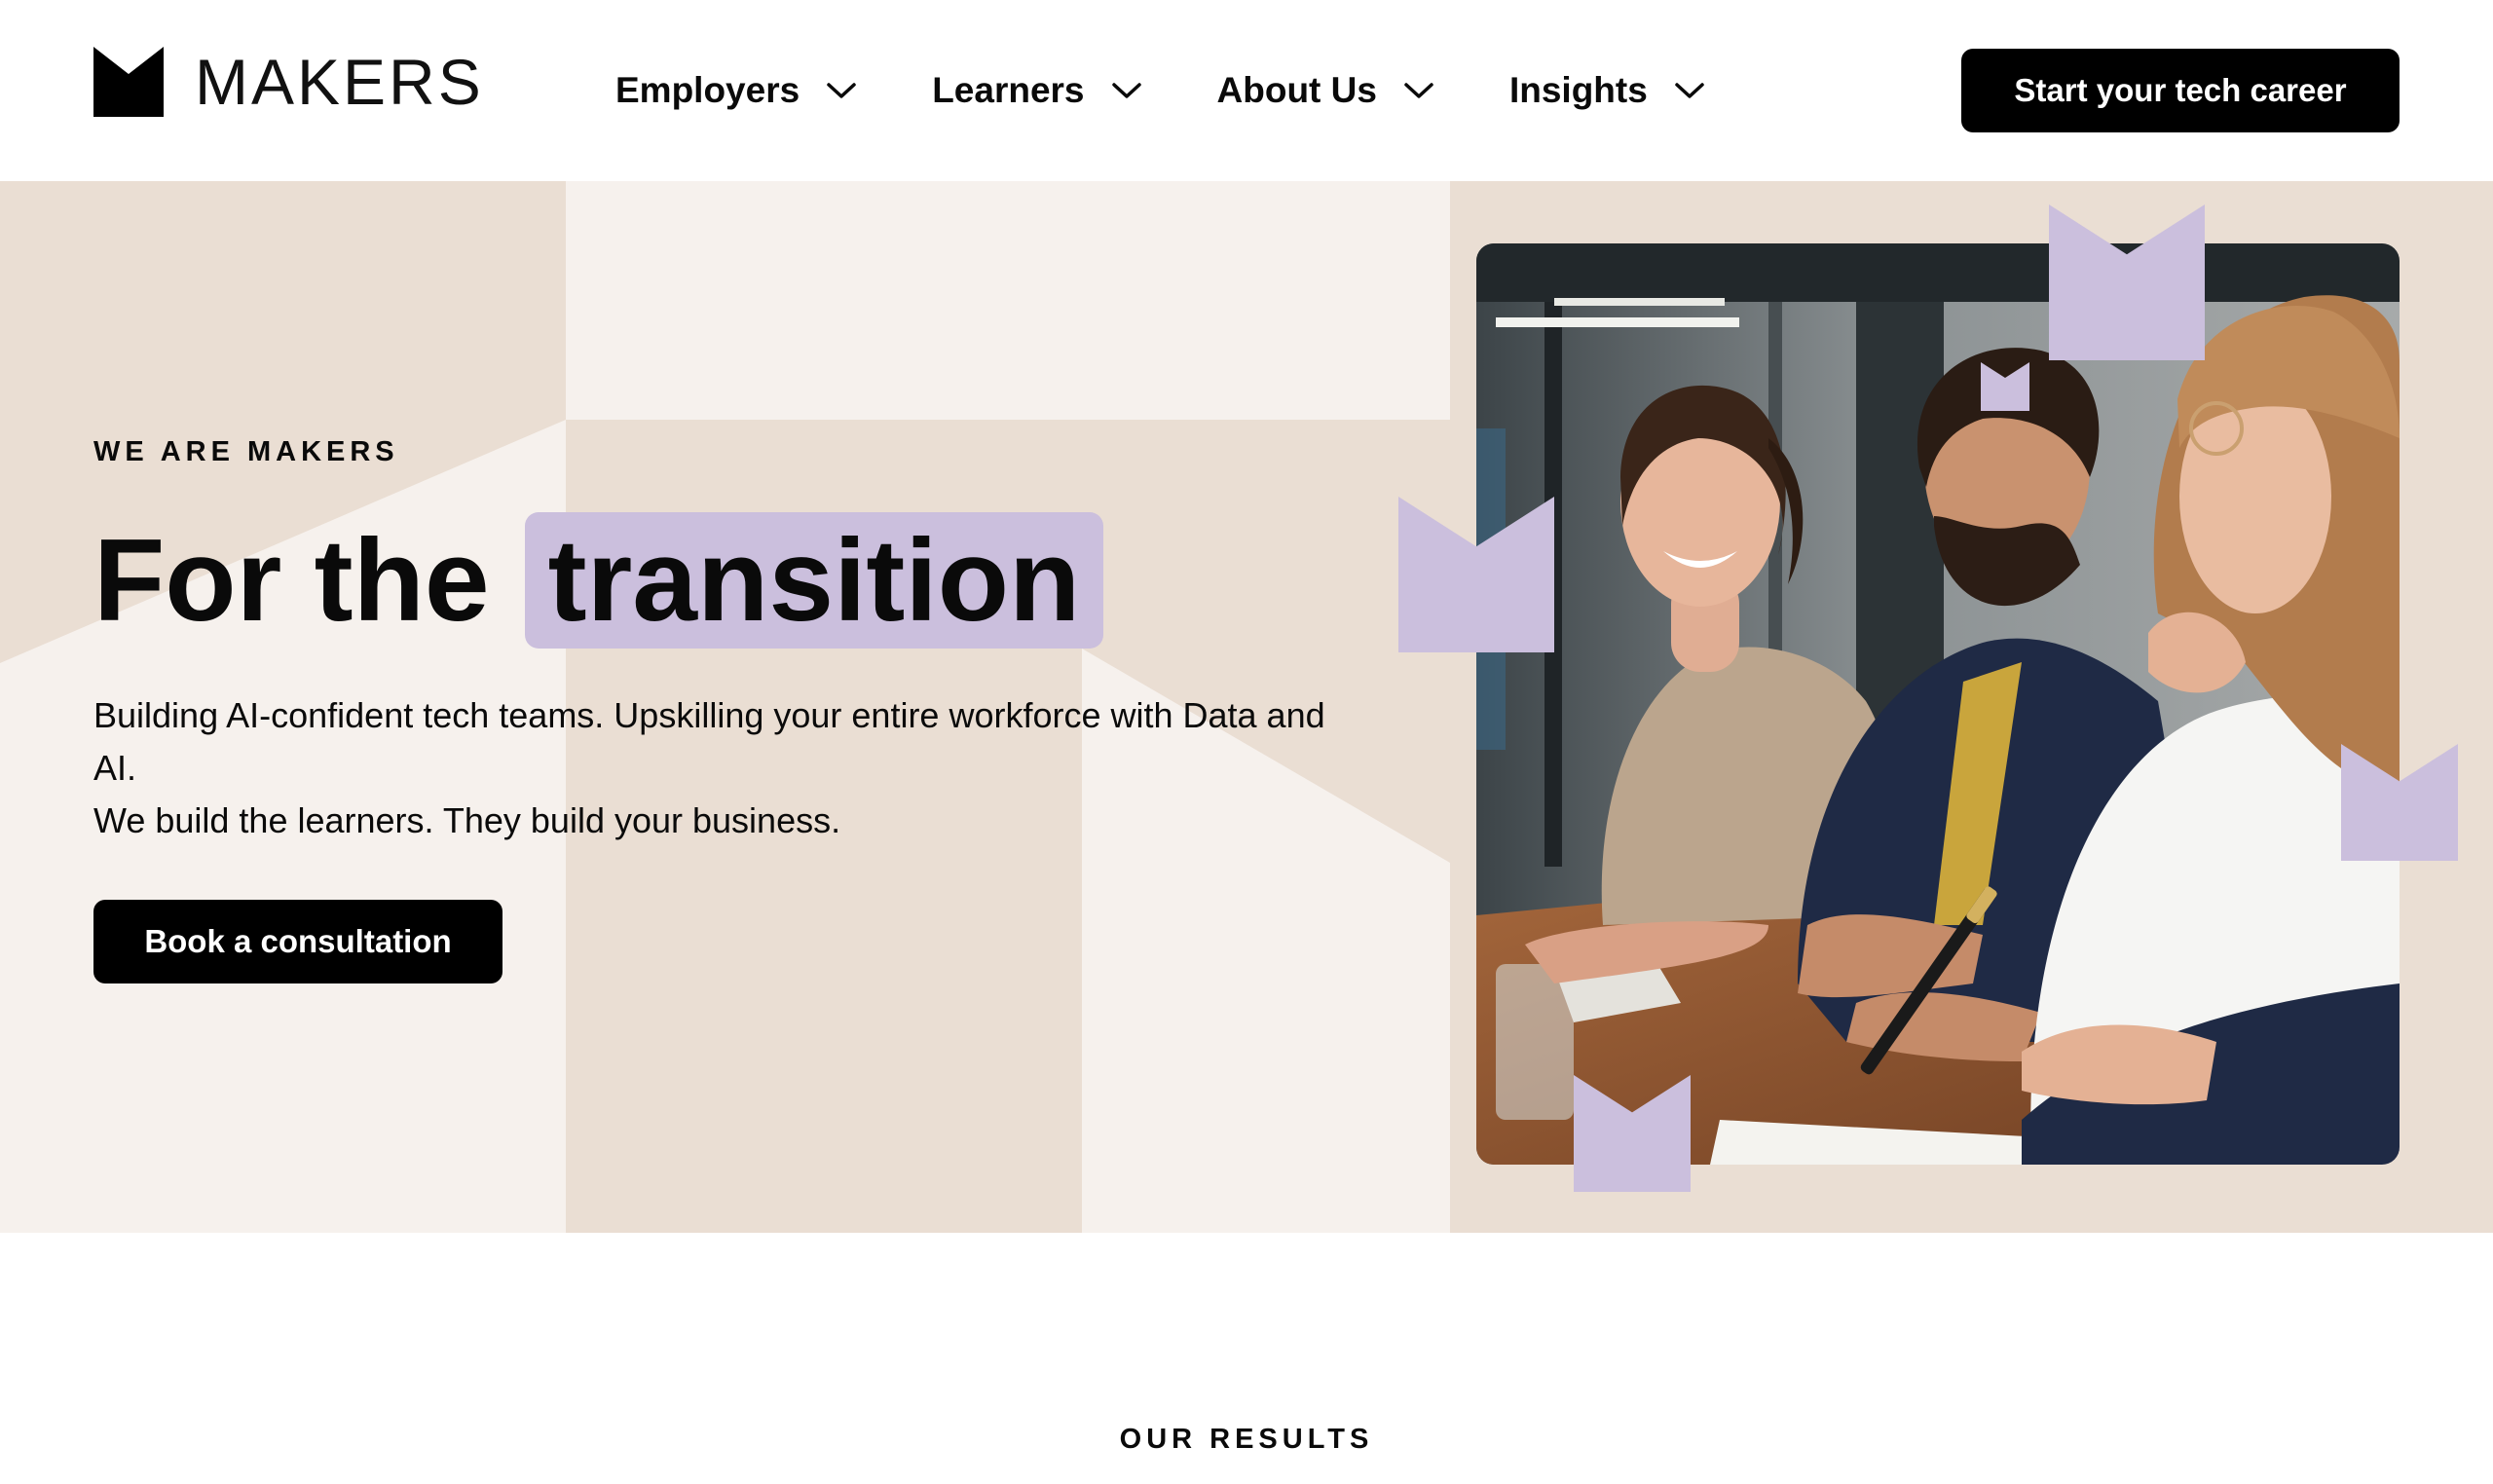 The width and height of the screenshot is (2493, 1484). What do you see at coordinates (708, 90) in the screenshot?
I see `nav-item-label: Employers` at bounding box center [708, 90].